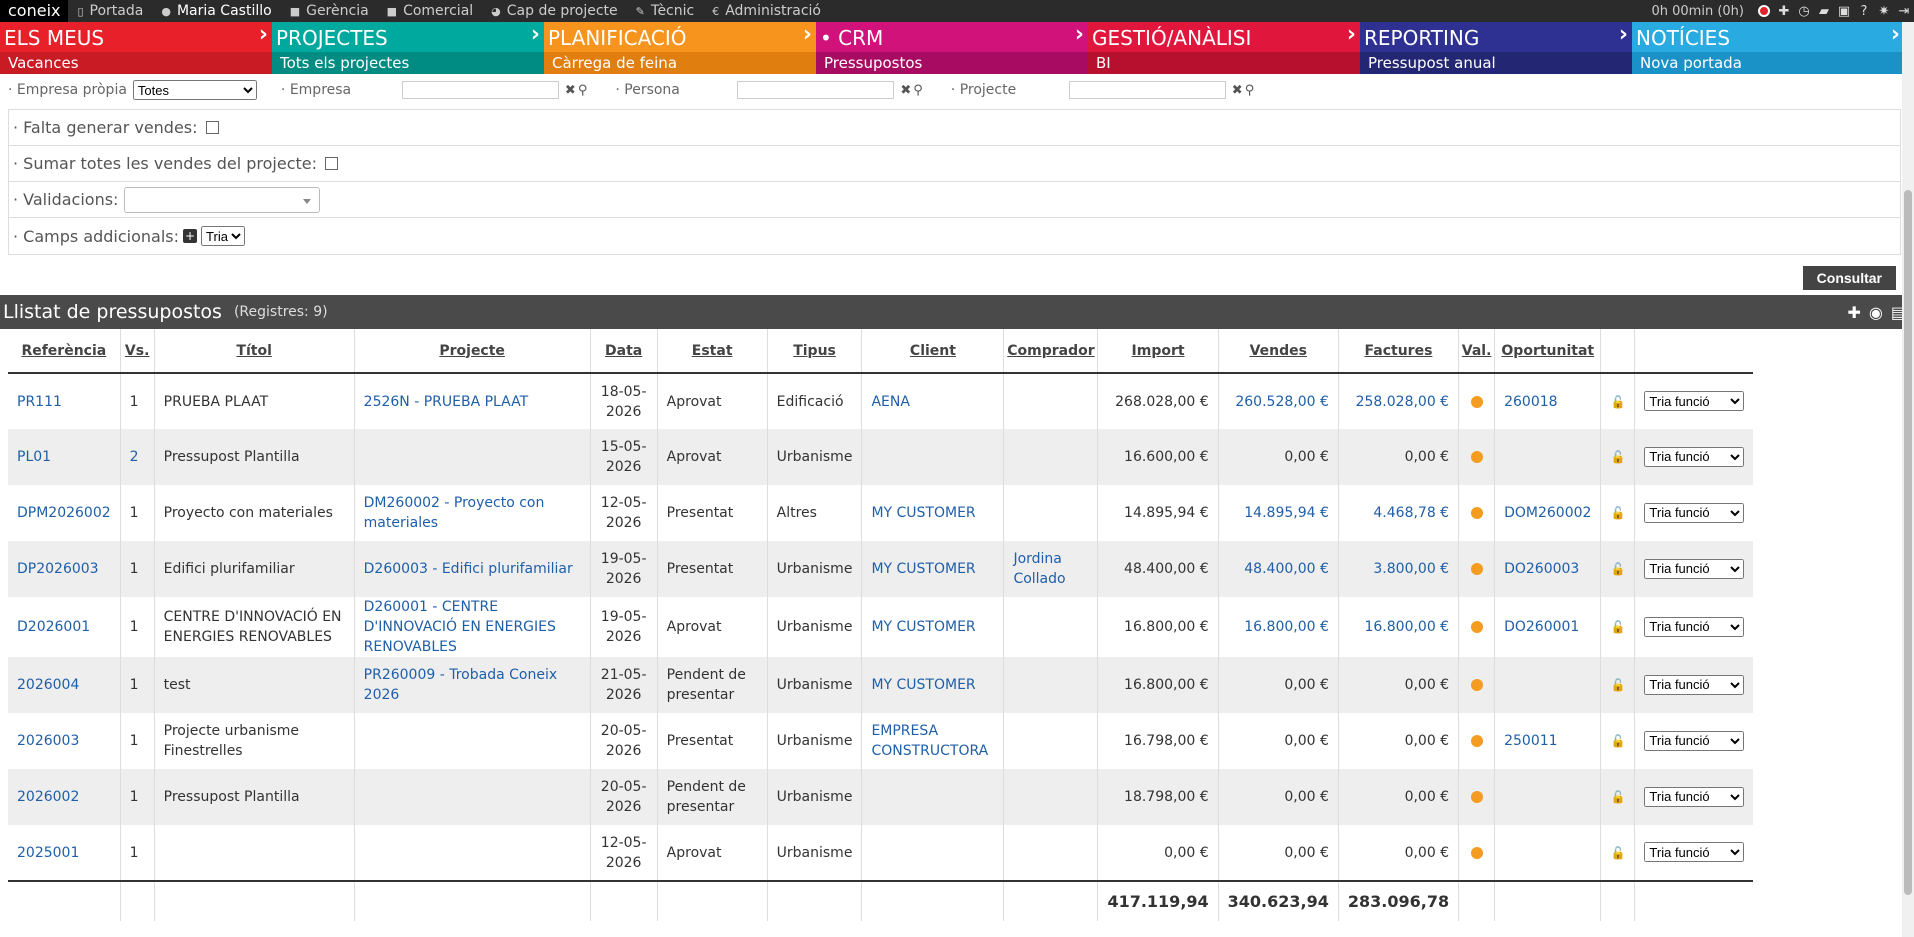  What do you see at coordinates (1237, 90) in the screenshot?
I see `projecte-clear-icon: ✖` at bounding box center [1237, 90].